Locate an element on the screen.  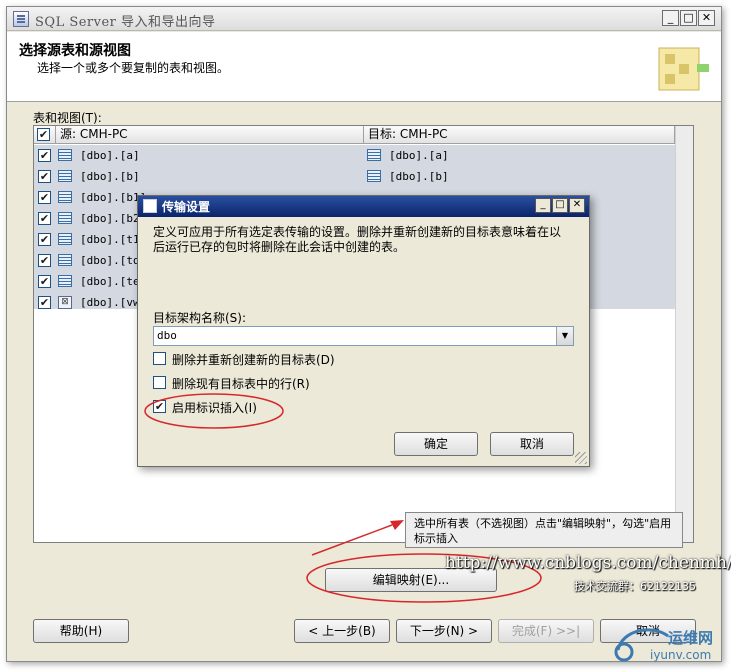
site-url: iyunv.com is located at coordinates (681, 655).